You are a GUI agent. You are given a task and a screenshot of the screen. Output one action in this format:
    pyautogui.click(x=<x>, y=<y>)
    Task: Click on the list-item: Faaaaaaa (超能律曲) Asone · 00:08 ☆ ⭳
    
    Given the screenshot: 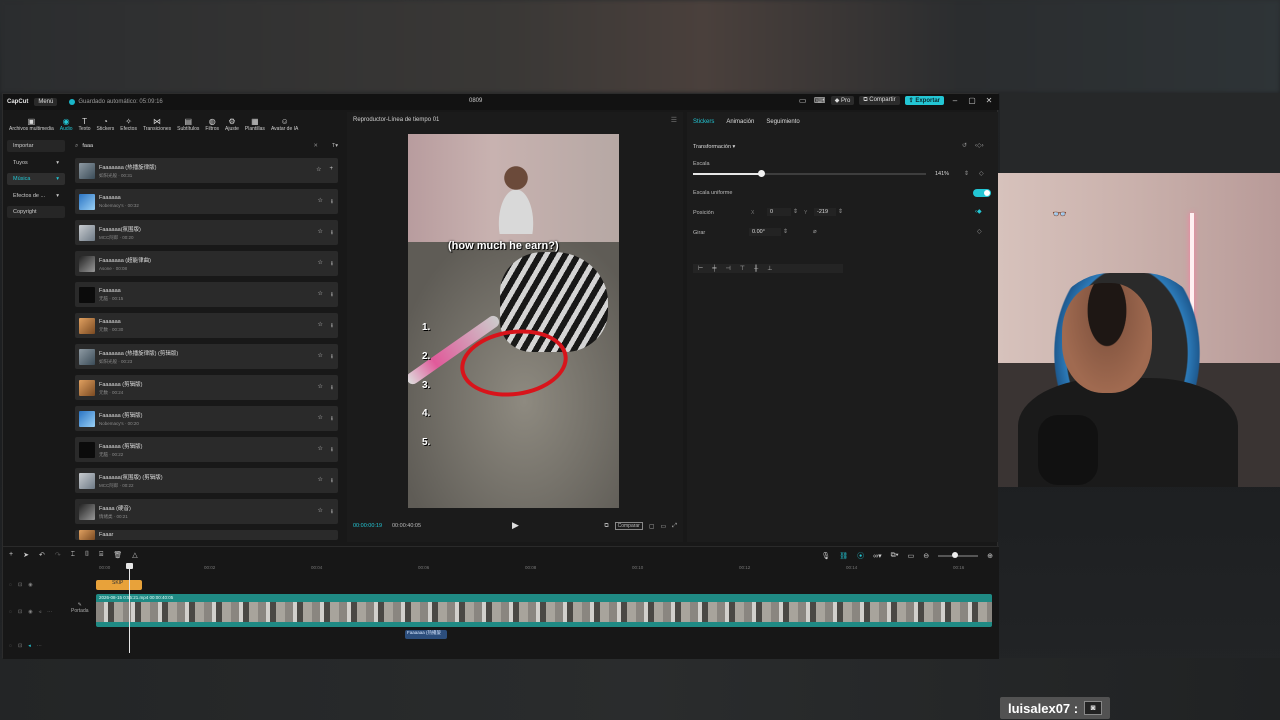 What is the action you would take?
    pyautogui.click(x=206, y=263)
    